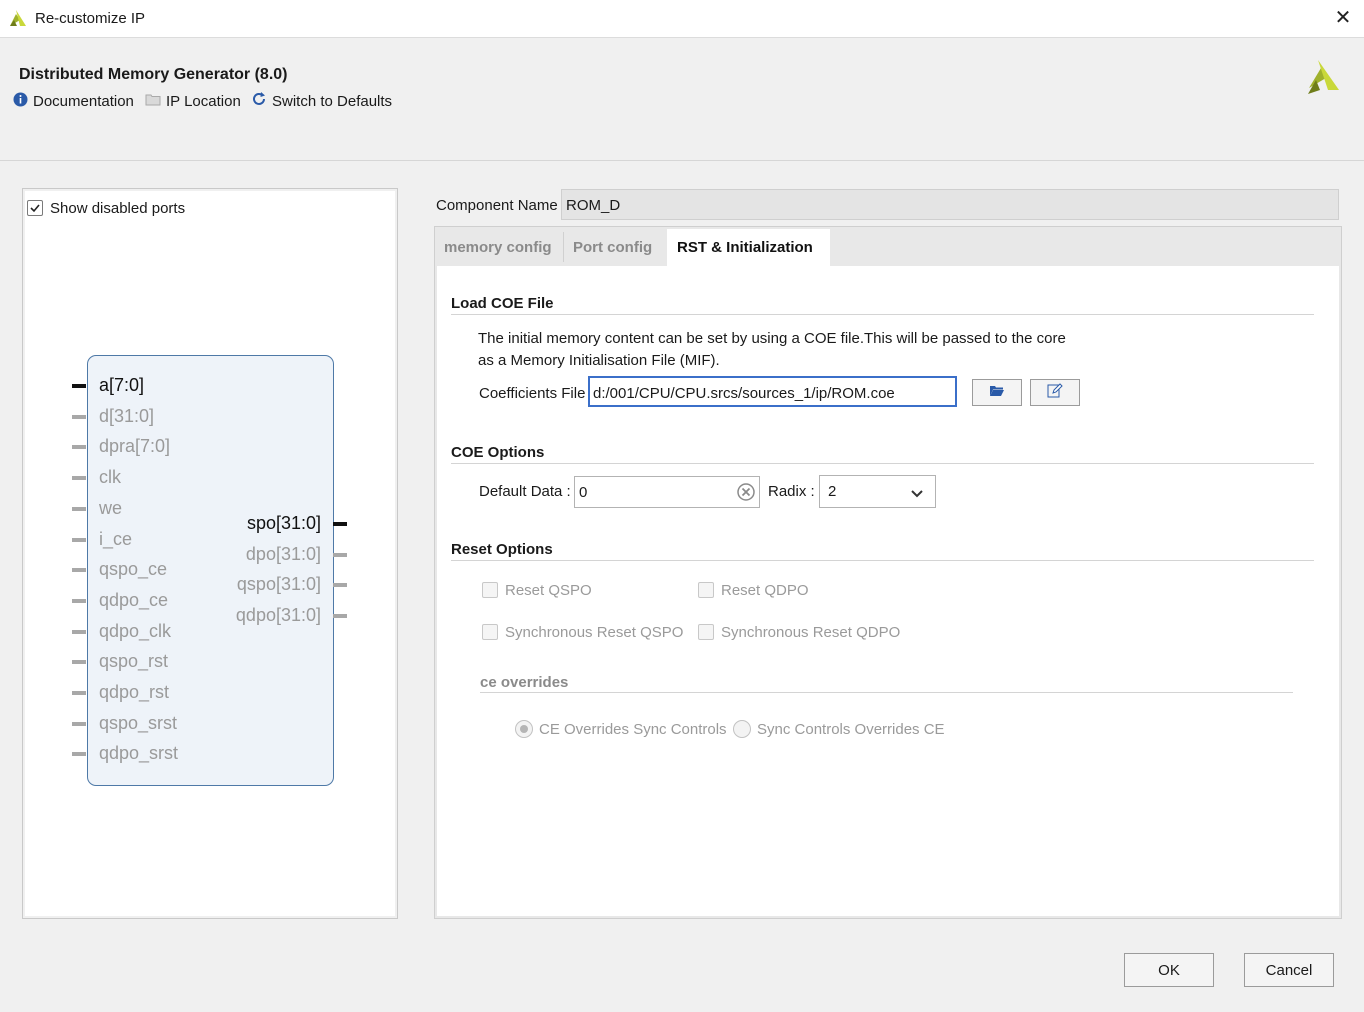  I want to click on default-data-label: Default Data :, so click(525, 491).